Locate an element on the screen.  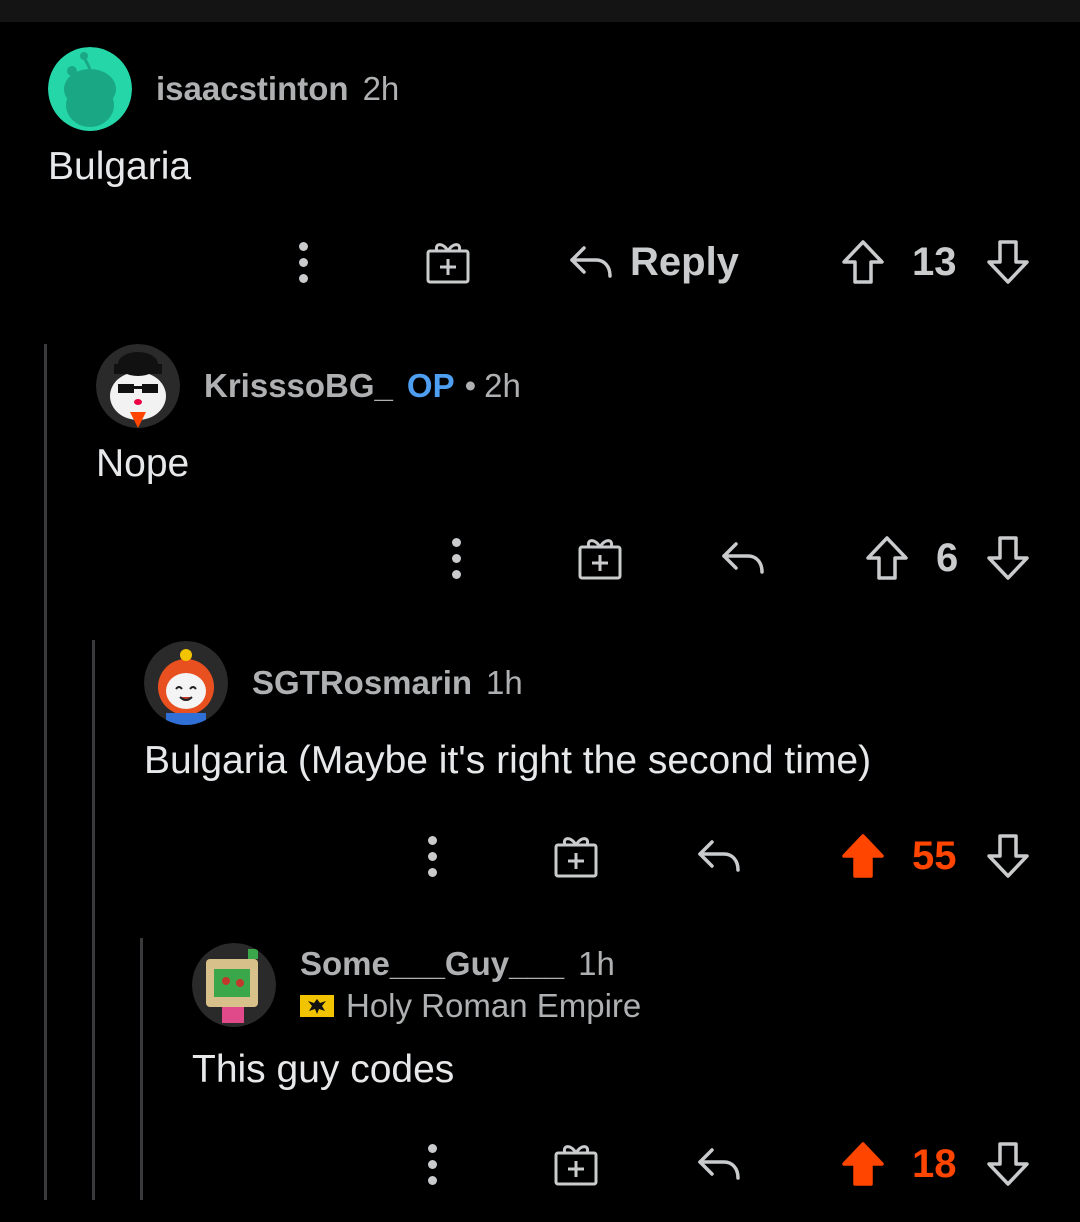
flair-eagle-icon is located at coordinates (317, 1006).